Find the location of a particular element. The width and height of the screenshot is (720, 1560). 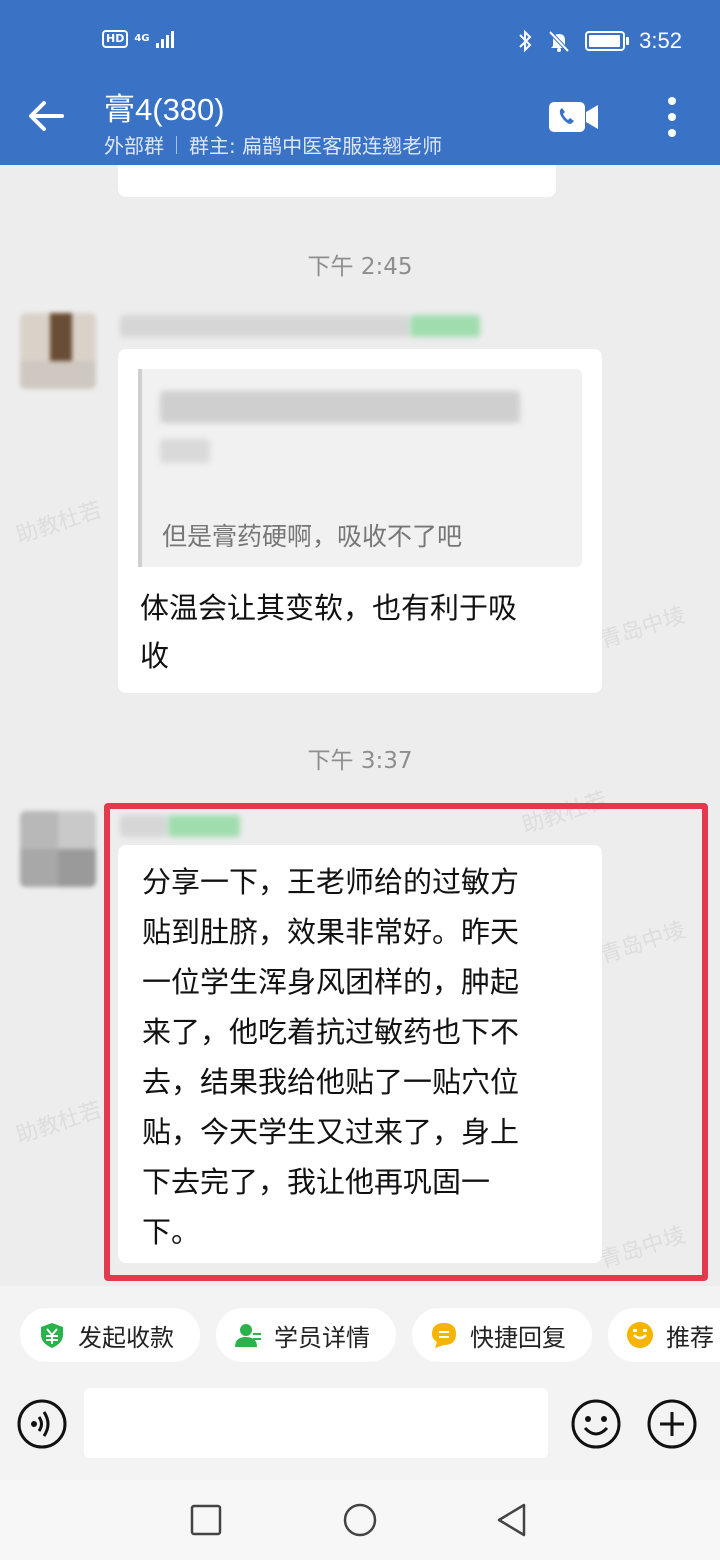

quick-action-recommend: 推荐 is located at coordinates (664, 1335).